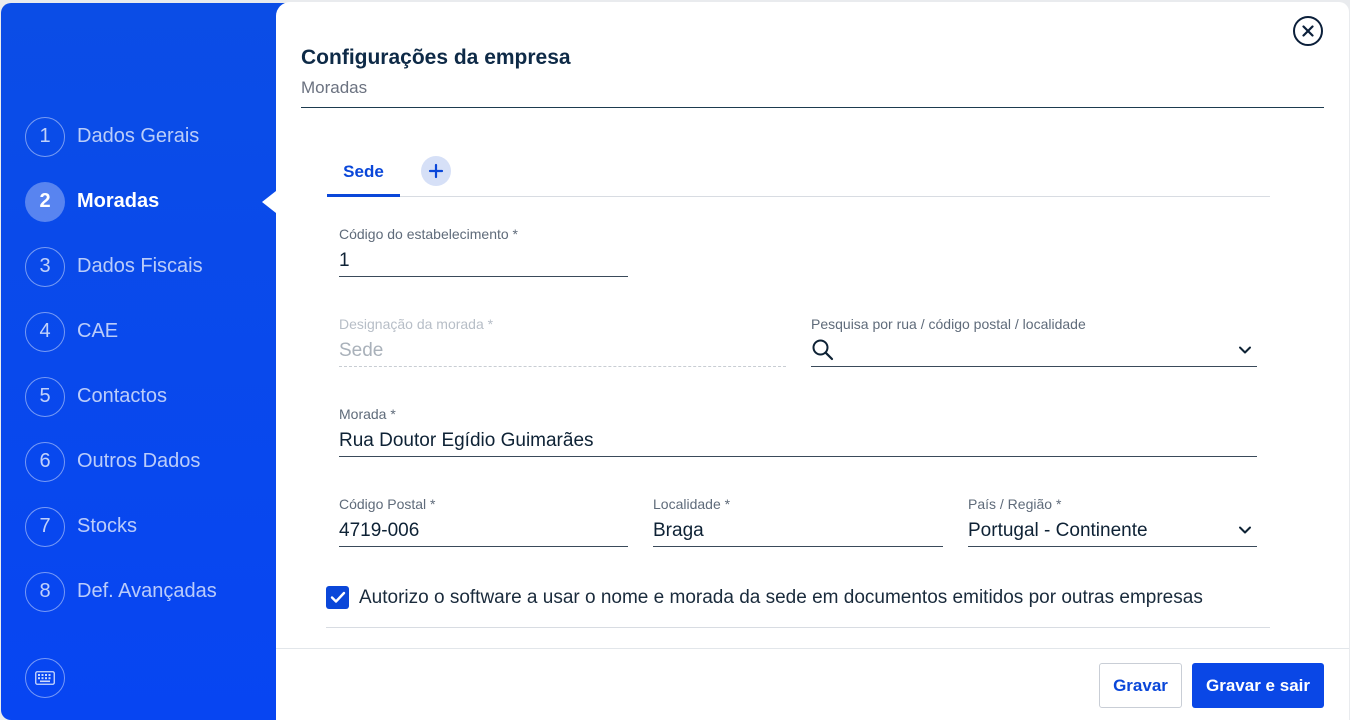  What do you see at coordinates (107, 526) in the screenshot?
I see `step-label: Stocks` at bounding box center [107, 526].